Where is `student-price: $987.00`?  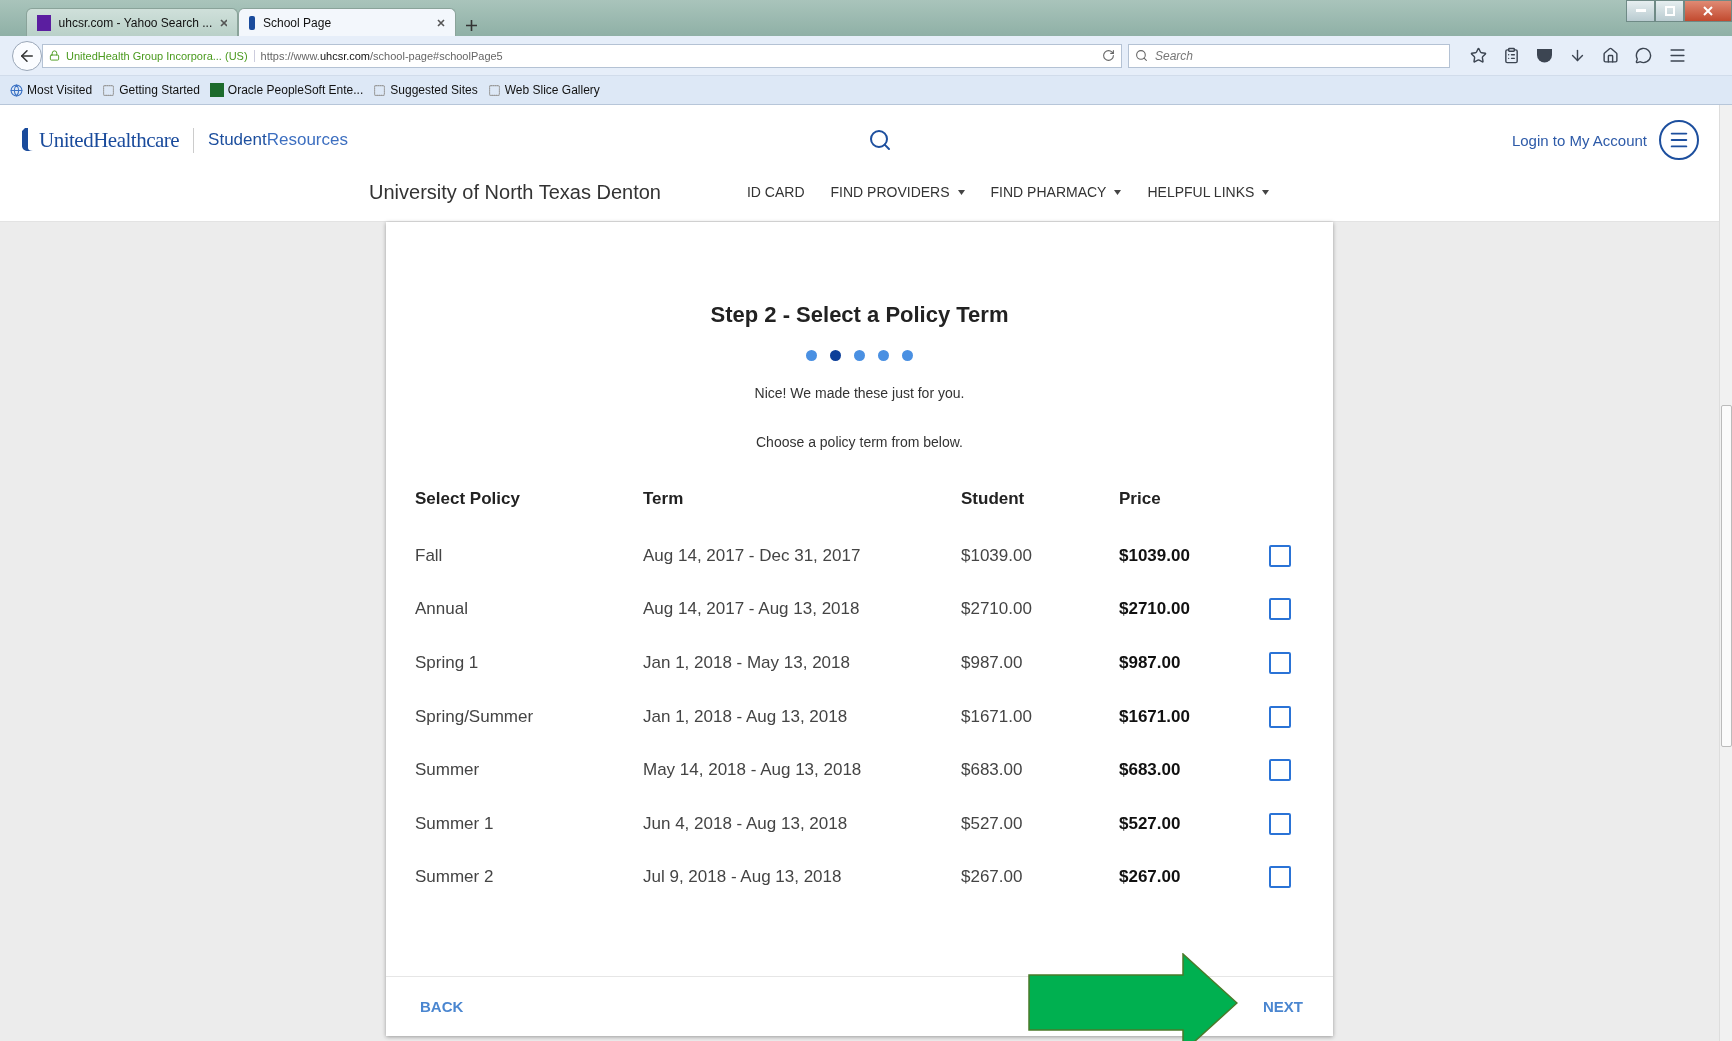 student-price: $987.00 is located at coordinates (992, 663).